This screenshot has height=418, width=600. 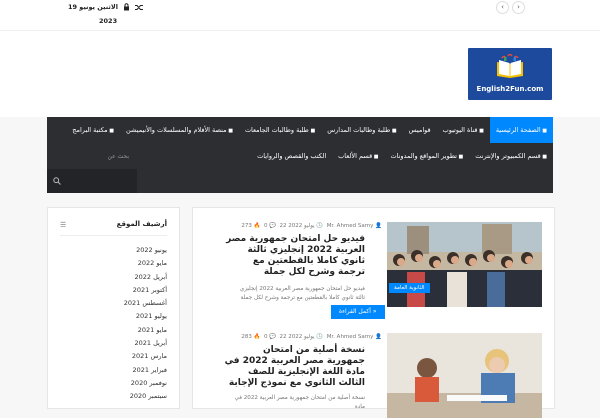 I want to click on nav-item-label: مكتبة البرامج, so click(x=90, y=130).